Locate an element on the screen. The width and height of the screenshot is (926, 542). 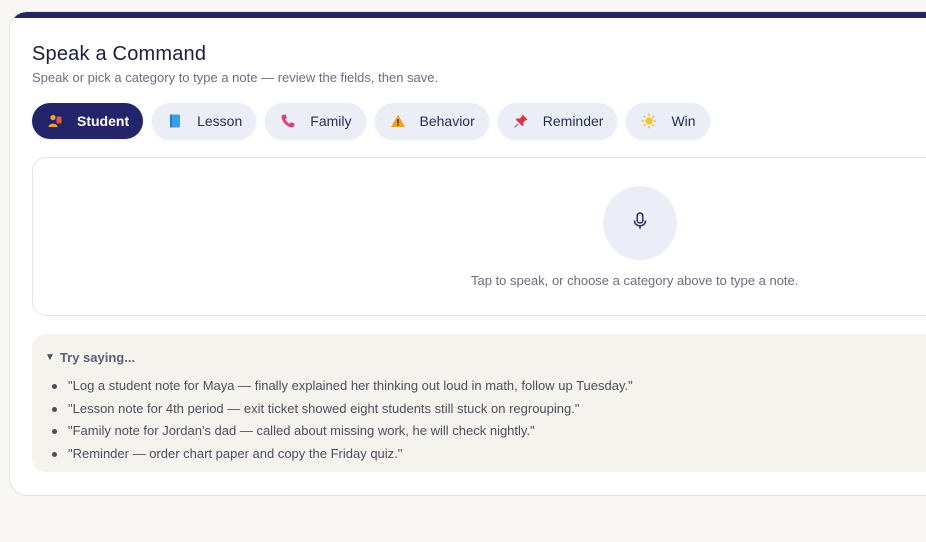
triangle-down-icon: ▼ is located at coordinates (50, 357).